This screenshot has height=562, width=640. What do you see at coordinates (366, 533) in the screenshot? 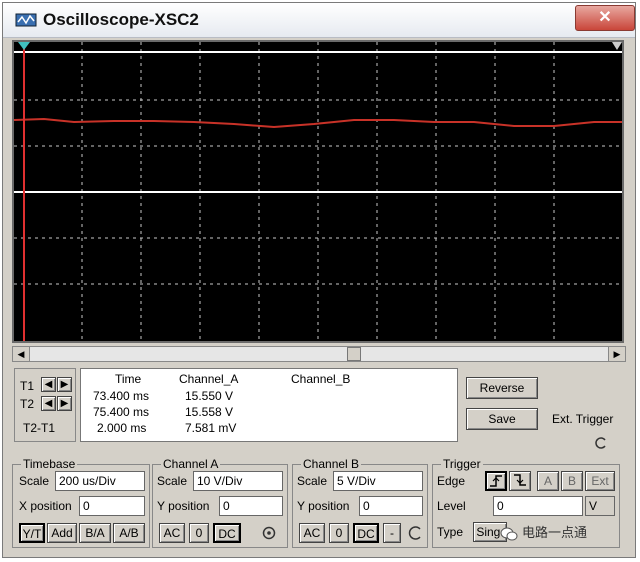
I see `channel-b-dc-button: DC` at bounding box center [366, 533].